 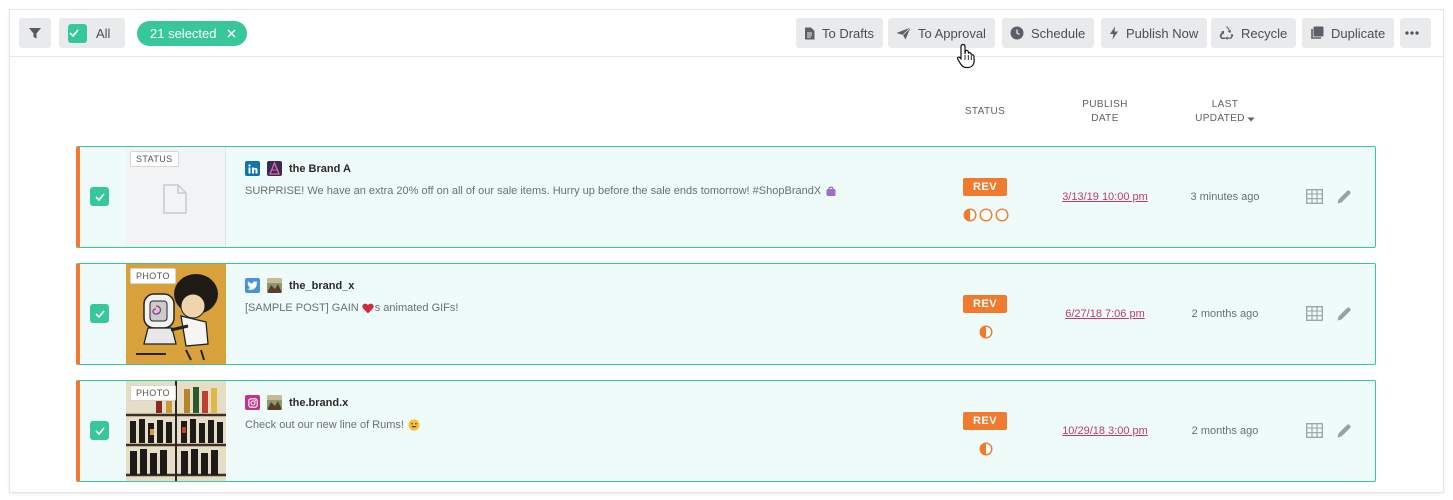 What do you see at coordinates (903, 32) in the screenshot?
I see `paper-plane-icon` at bounding box center [903, 32].